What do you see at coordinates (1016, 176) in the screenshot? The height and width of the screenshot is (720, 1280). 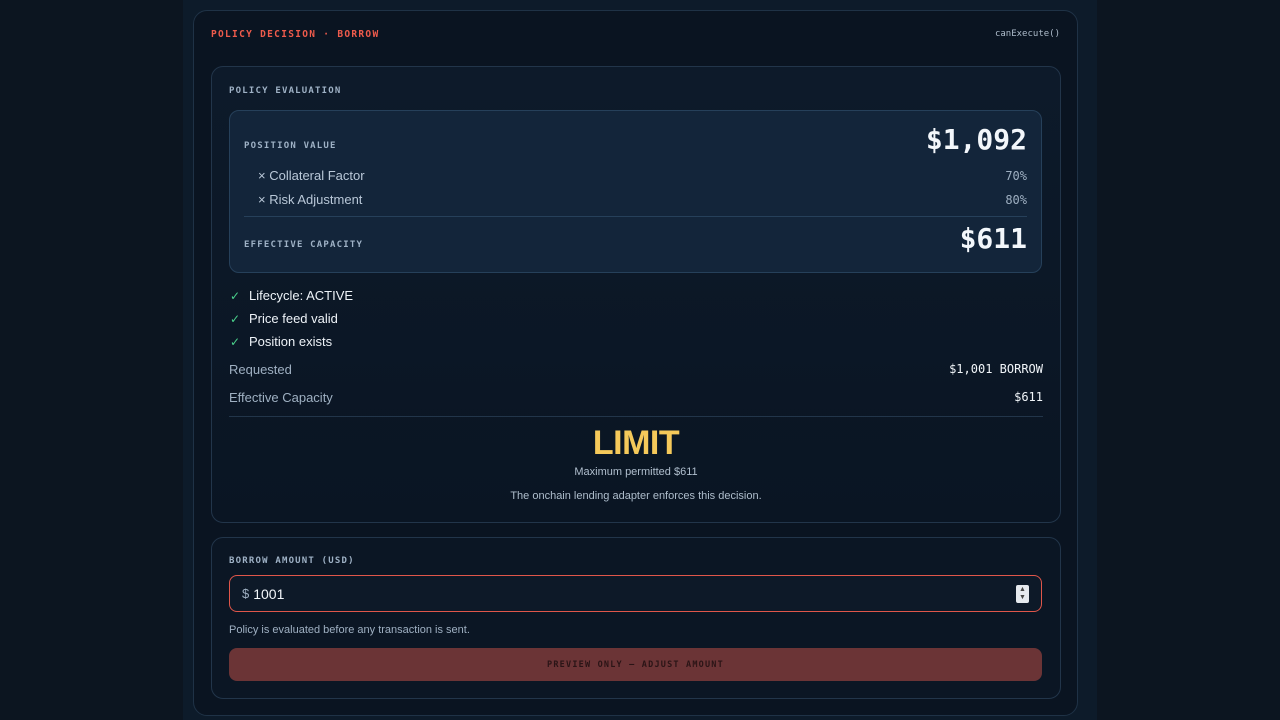 I see `collateral-factor-value: 70%` at bounding box center [1016, 176].